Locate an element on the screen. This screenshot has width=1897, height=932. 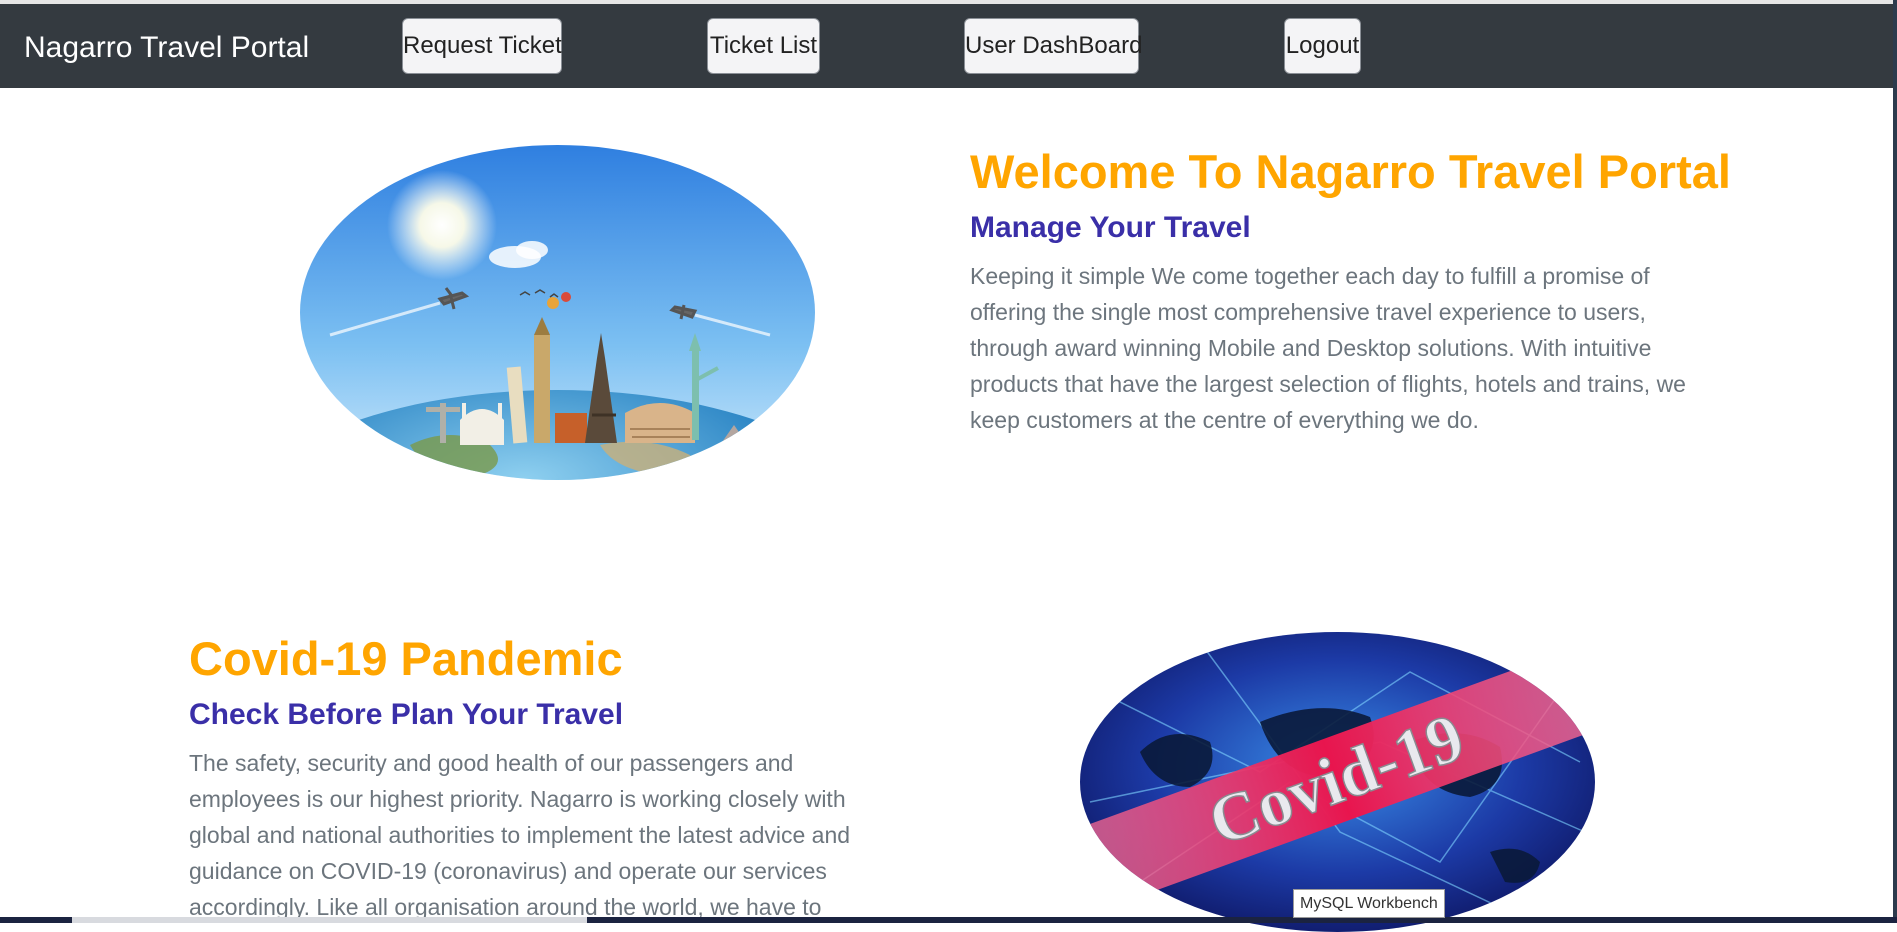
welcome-title: Welcome To Nagarro Travel Portal is located at coordinates (1350, 171).